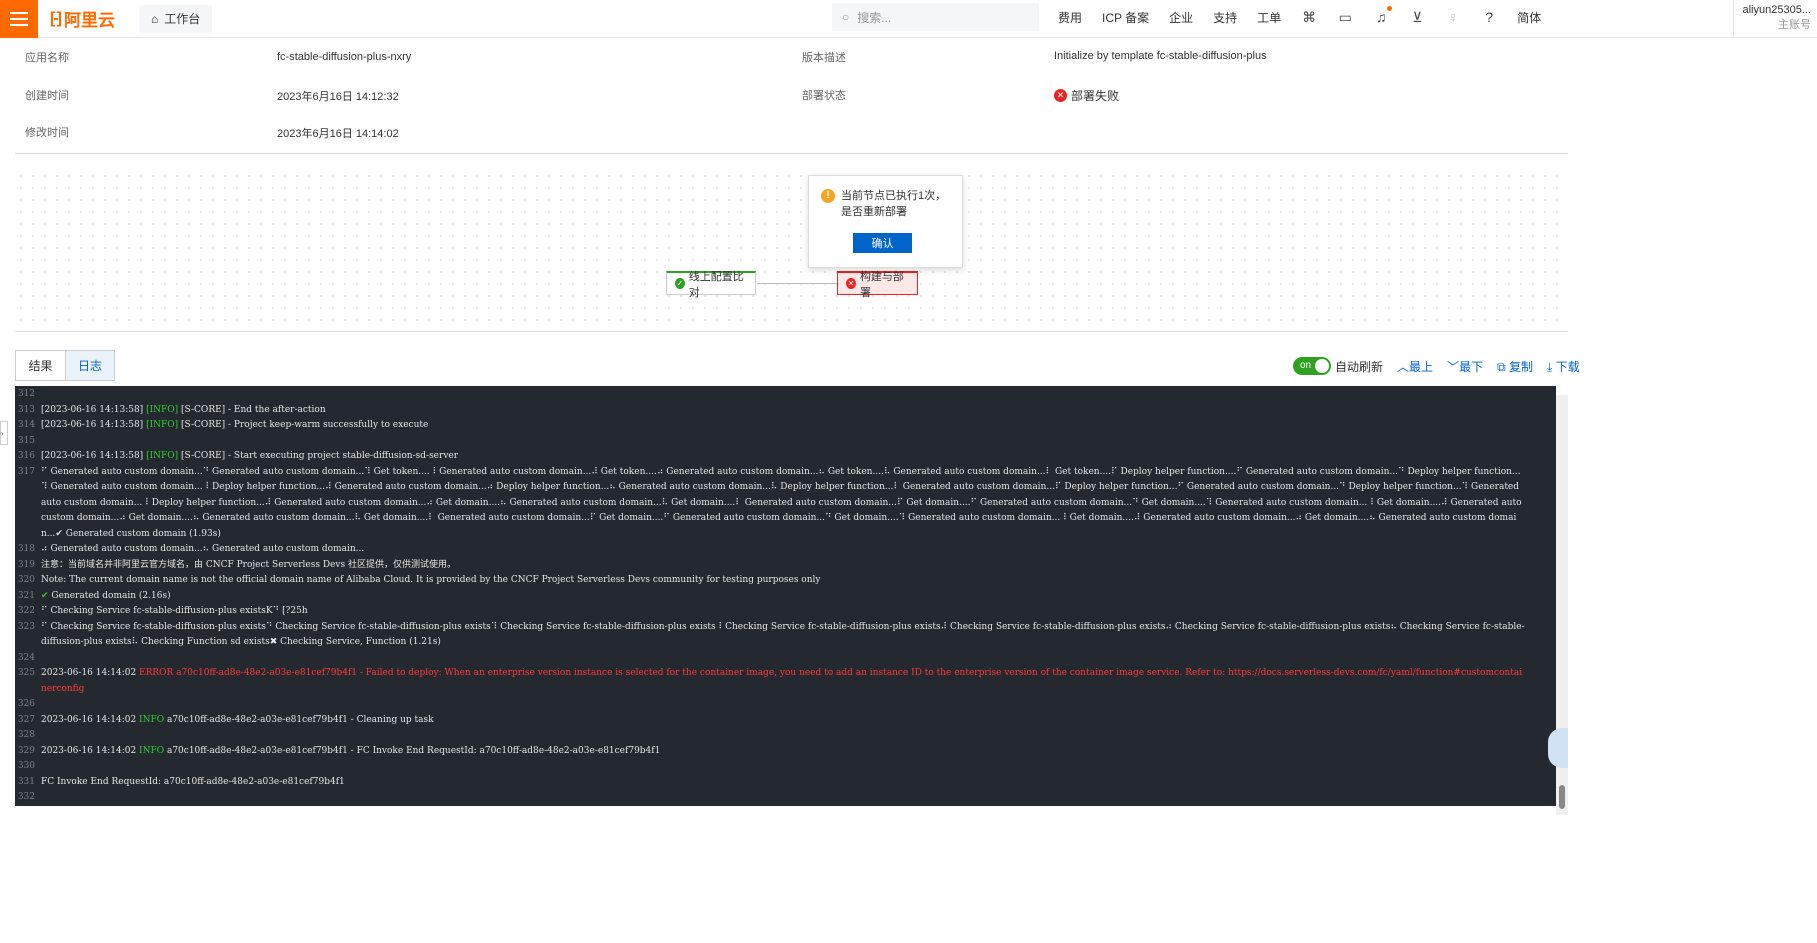 This screenshot has height=943, width=1817. I want to click on log-message: [S-CORE] - End the after-action, so click(252, 409).